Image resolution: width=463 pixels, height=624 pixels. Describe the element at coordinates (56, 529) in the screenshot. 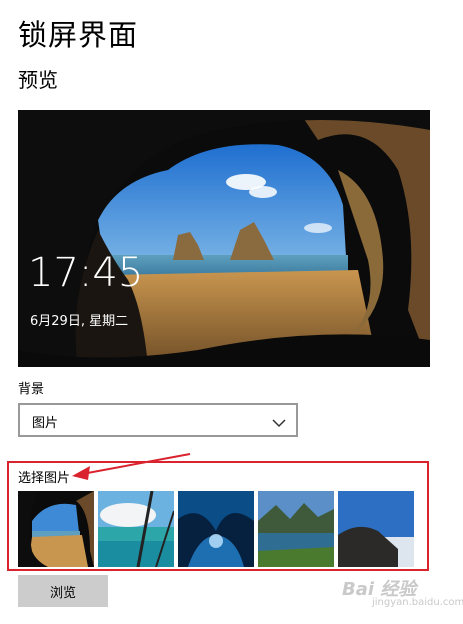

I see `thumbnail-sea-cave` at that location.